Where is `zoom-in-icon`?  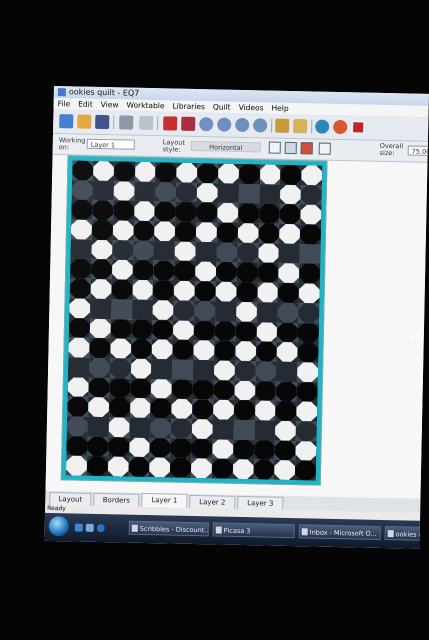 zoom-in-icon is located at coordinates (206, 124).